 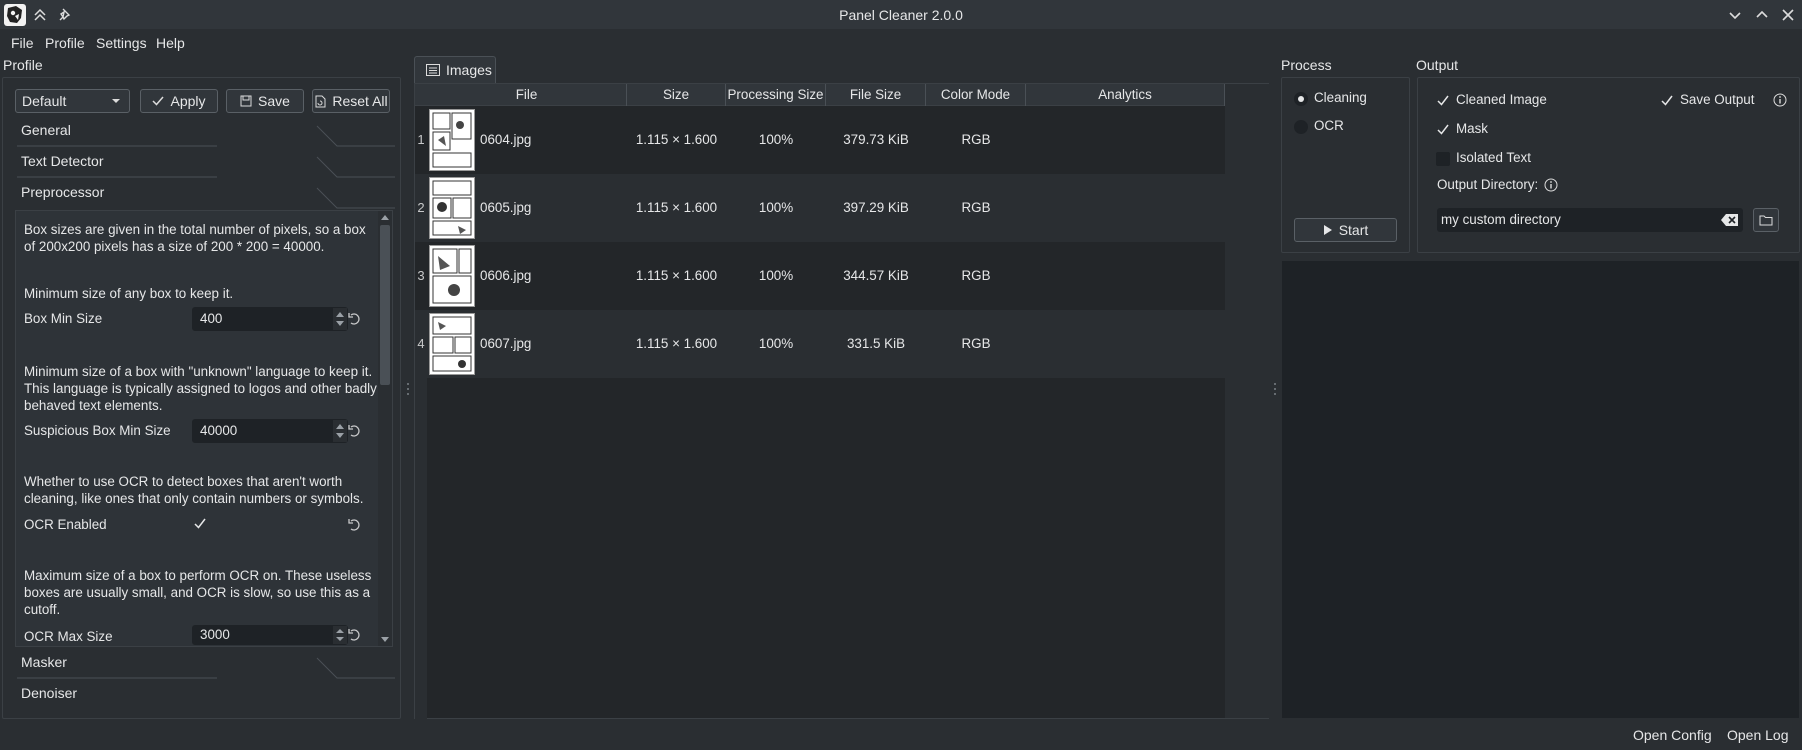 I want to click on col-analytics: Analytics, so click(x=1125, y=95).